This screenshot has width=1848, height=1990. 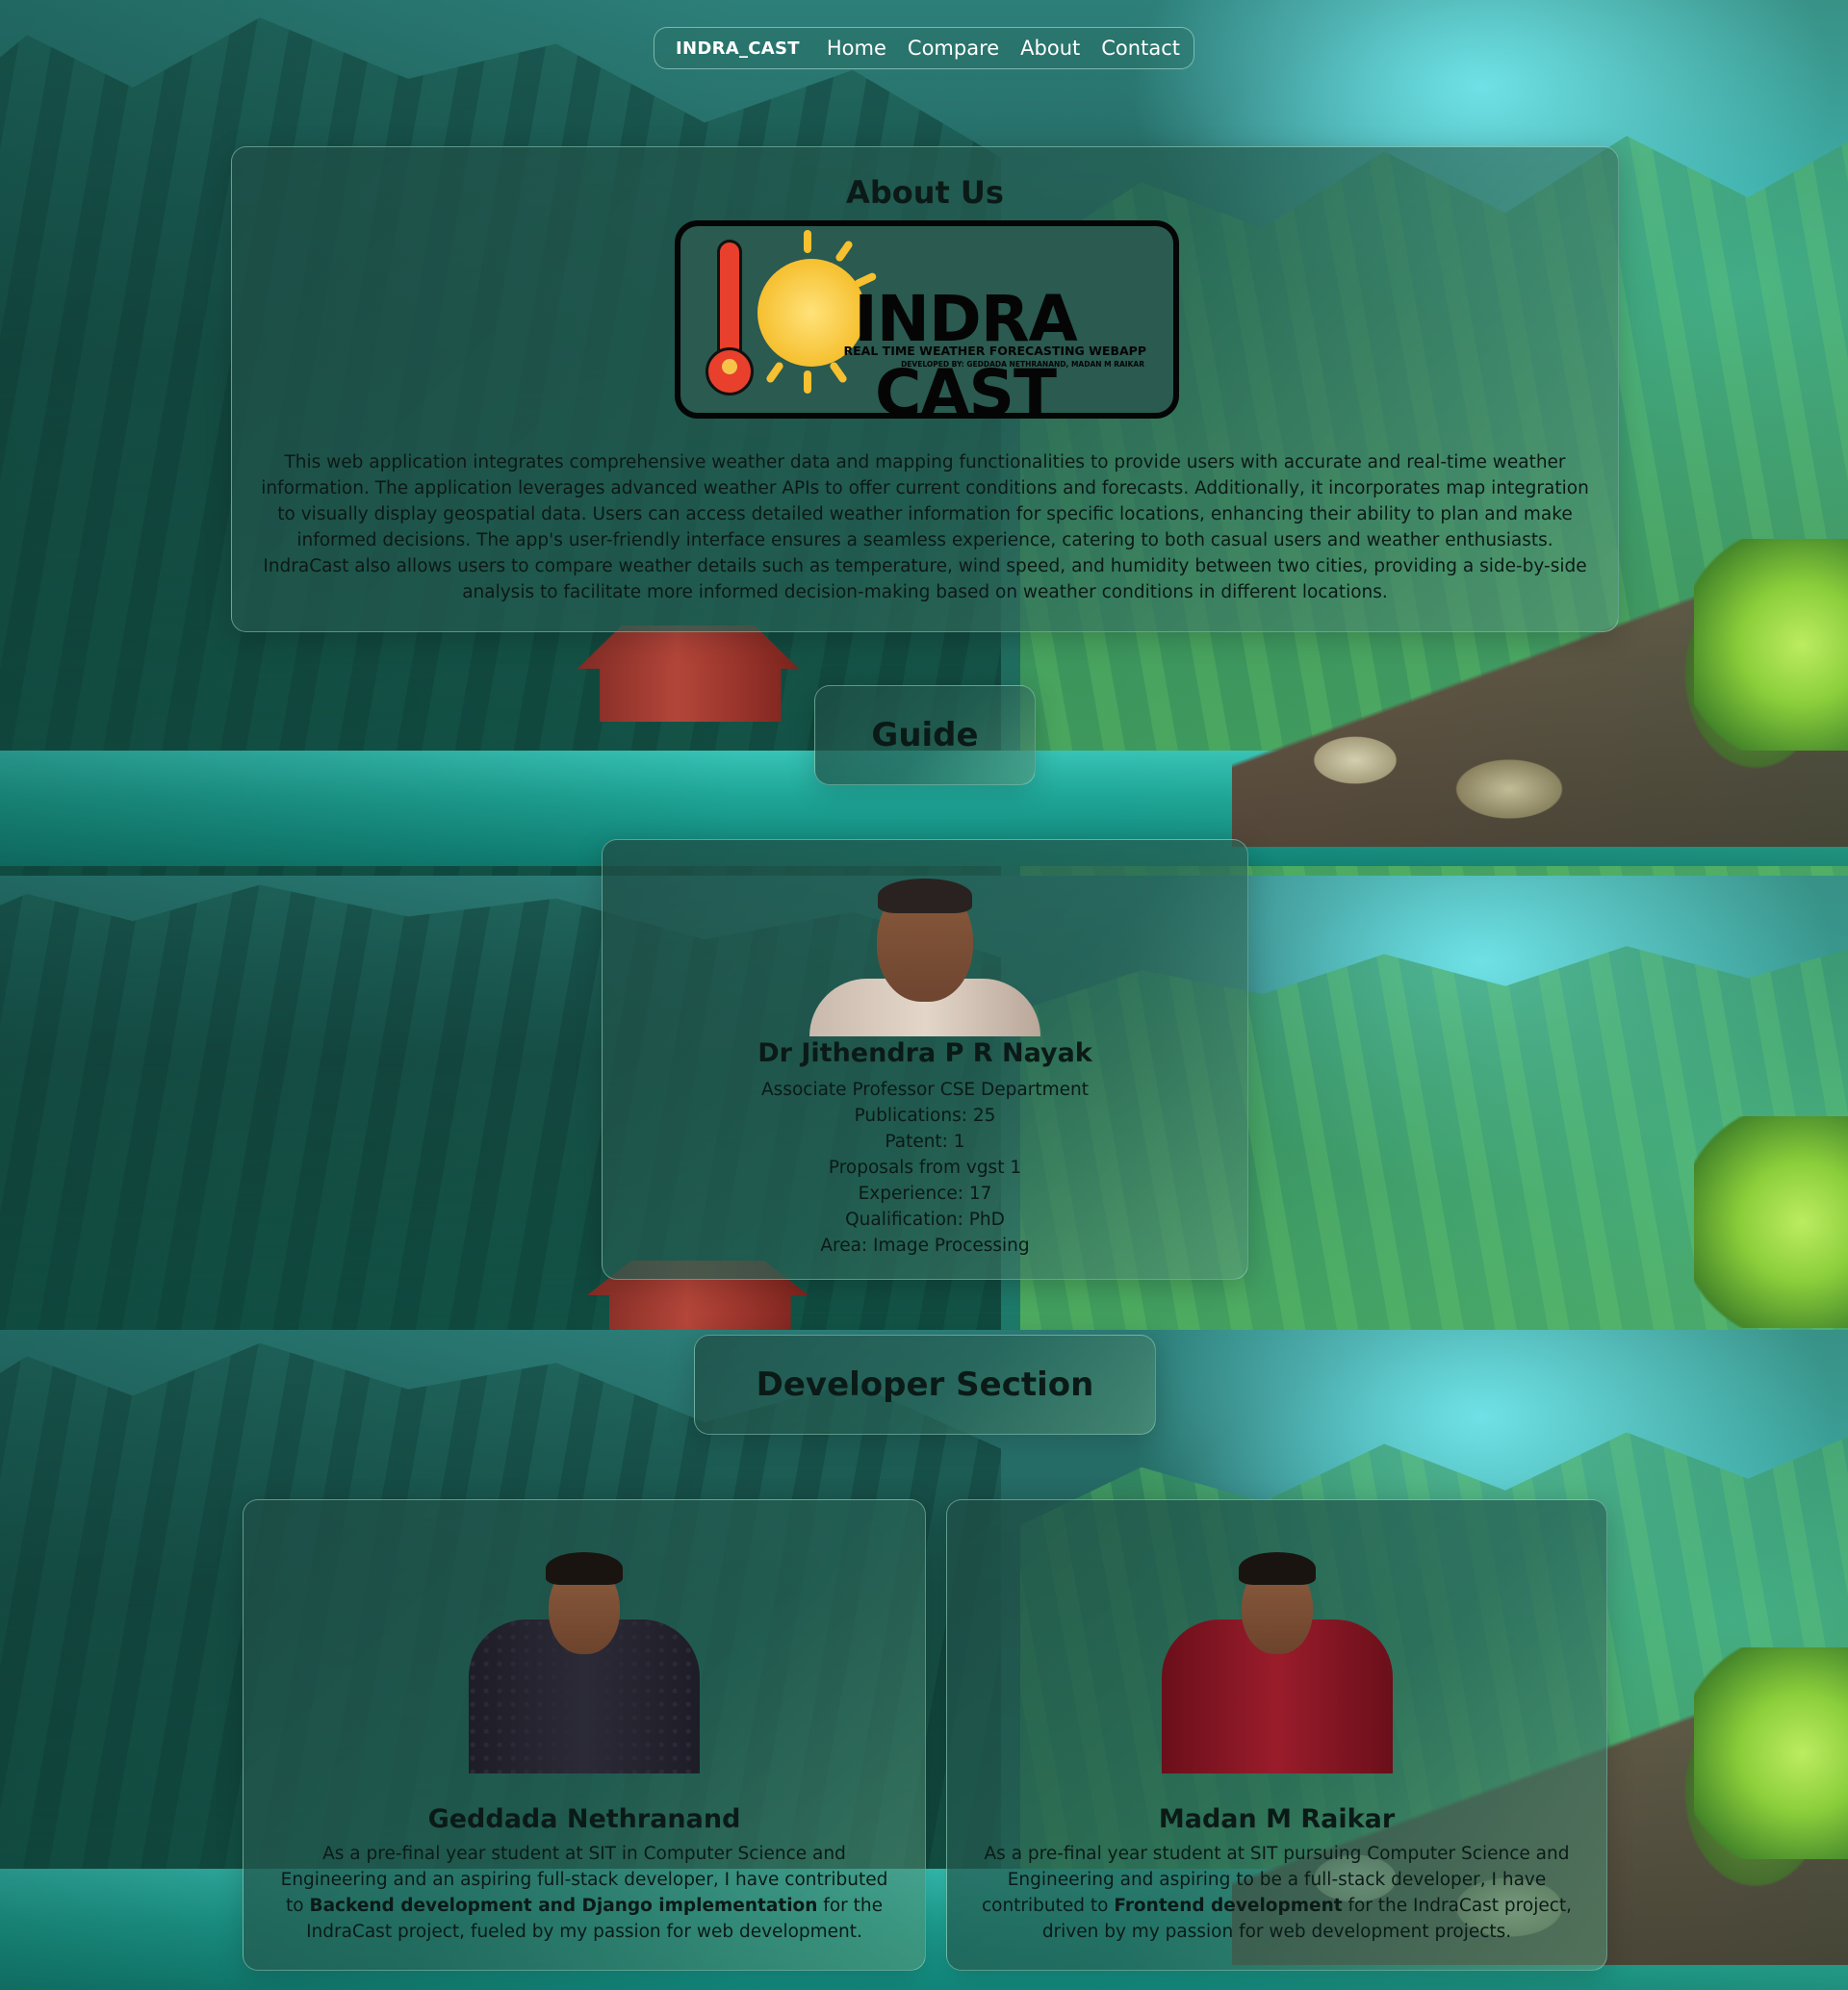 I want to click on guide-heading: Guide, so click(x=925, y=735).